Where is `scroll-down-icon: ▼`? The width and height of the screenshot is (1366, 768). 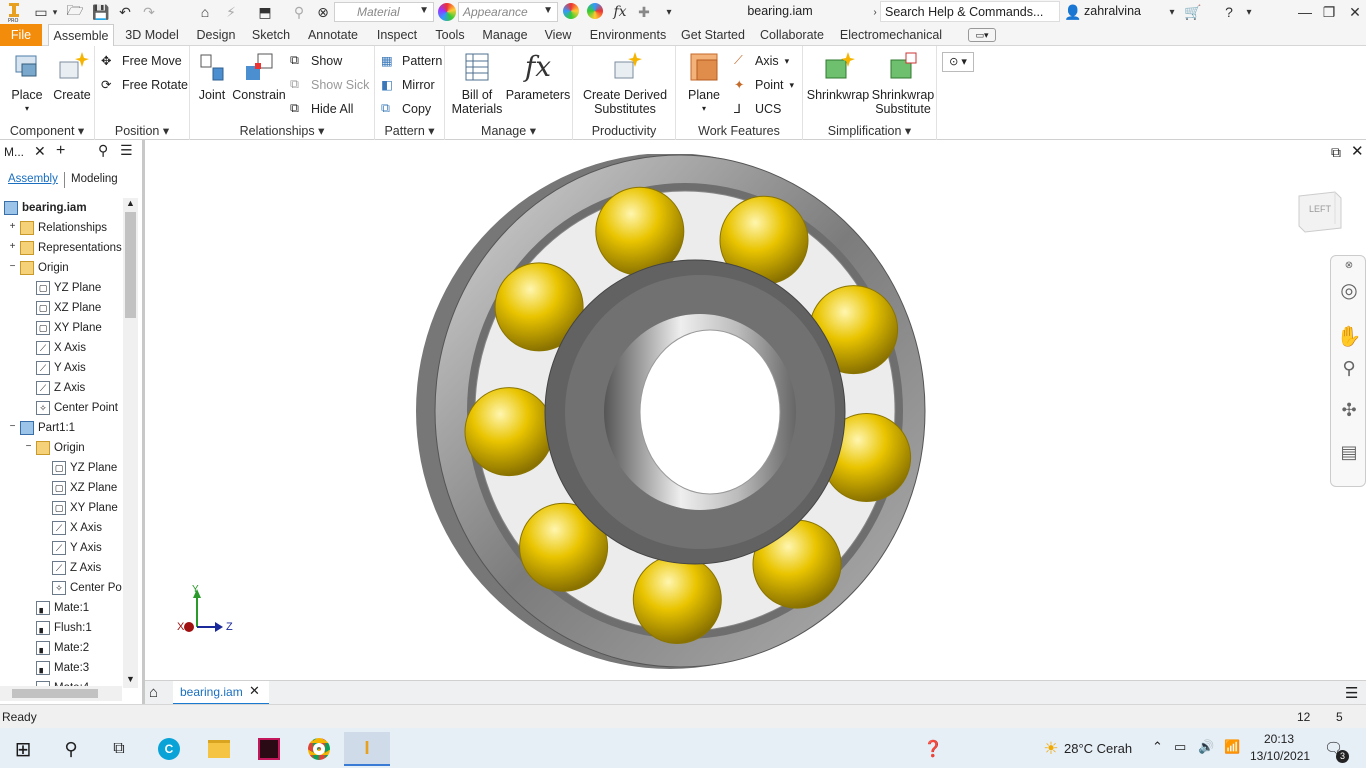 scroll-down-icon: ▼ is located at coordinates (130, 679).